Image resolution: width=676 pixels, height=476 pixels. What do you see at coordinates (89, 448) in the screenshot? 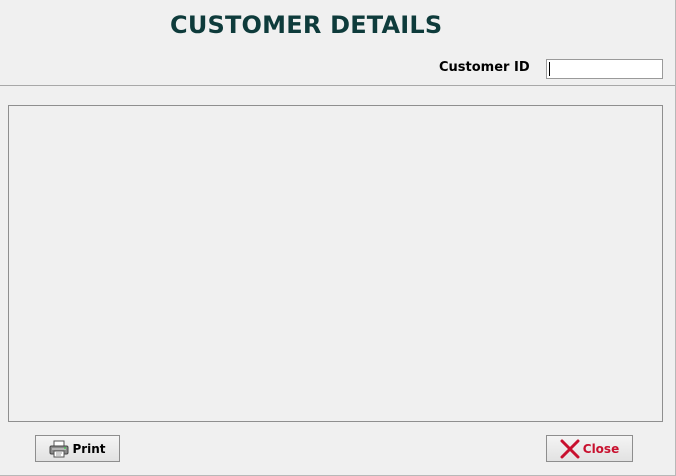
I see `print-button-label: Print` at bounding box center [89, 448].